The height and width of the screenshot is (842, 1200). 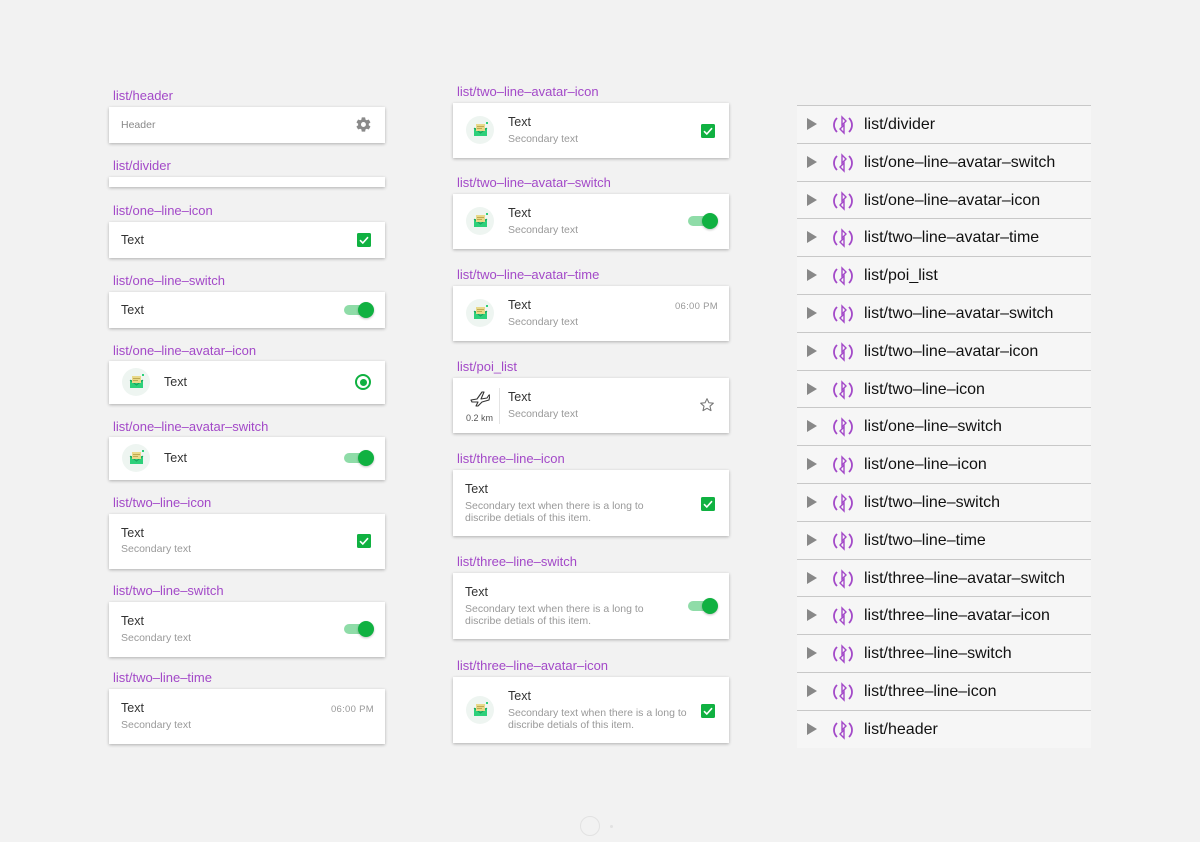 I want to click on layer-row: list/three–line–avatar–switch, so click(x=944, y=577).